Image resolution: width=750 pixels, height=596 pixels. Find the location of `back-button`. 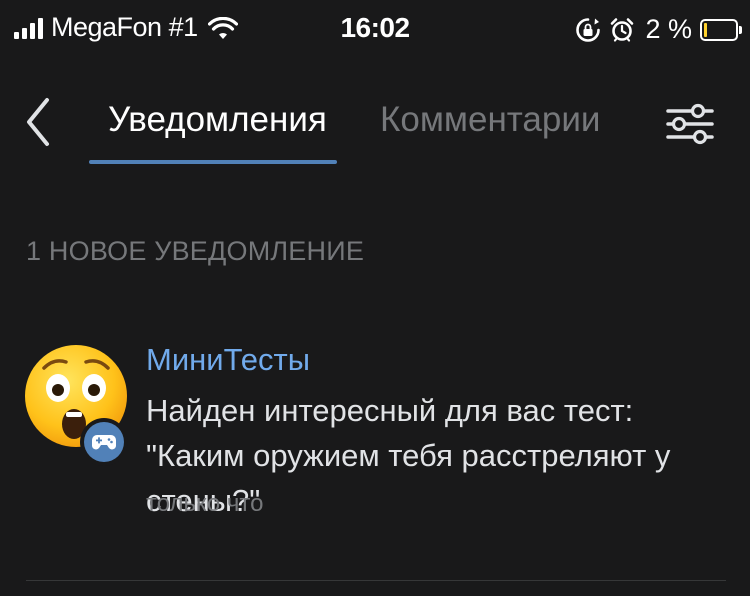

back-button is located at coordinates (38, 122).